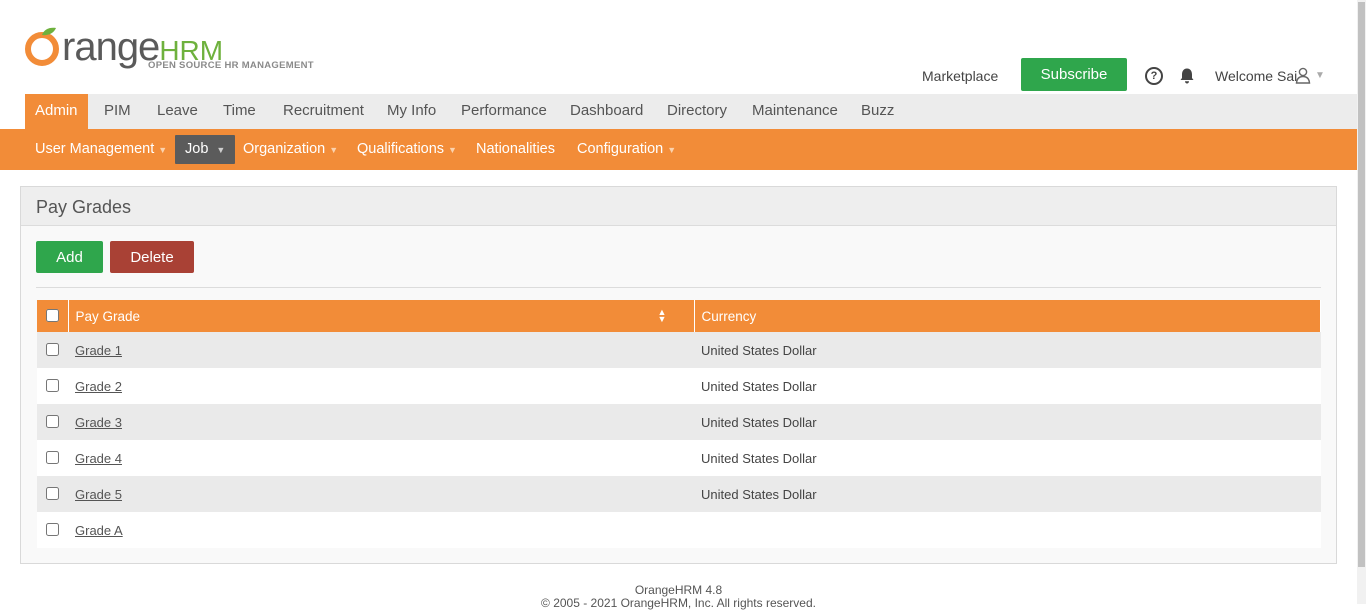 This screenshot has height=610, width=1366. I want to click on submenu-organization: Organization ▼, so click(290, 149).